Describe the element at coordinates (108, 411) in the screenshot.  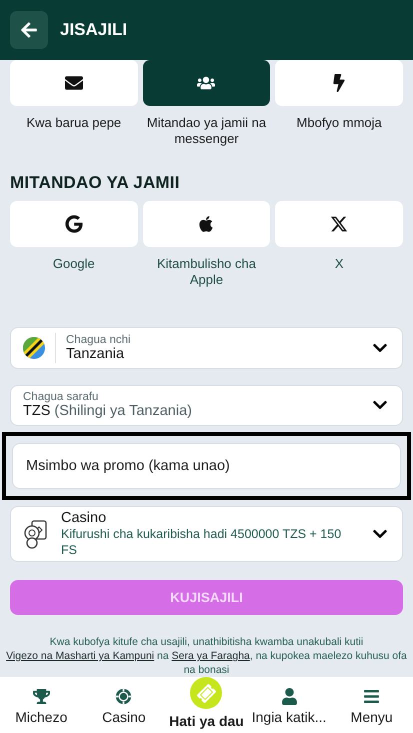
I see `field-value: TZS (Shilingi ya Tanzania)` at that location.